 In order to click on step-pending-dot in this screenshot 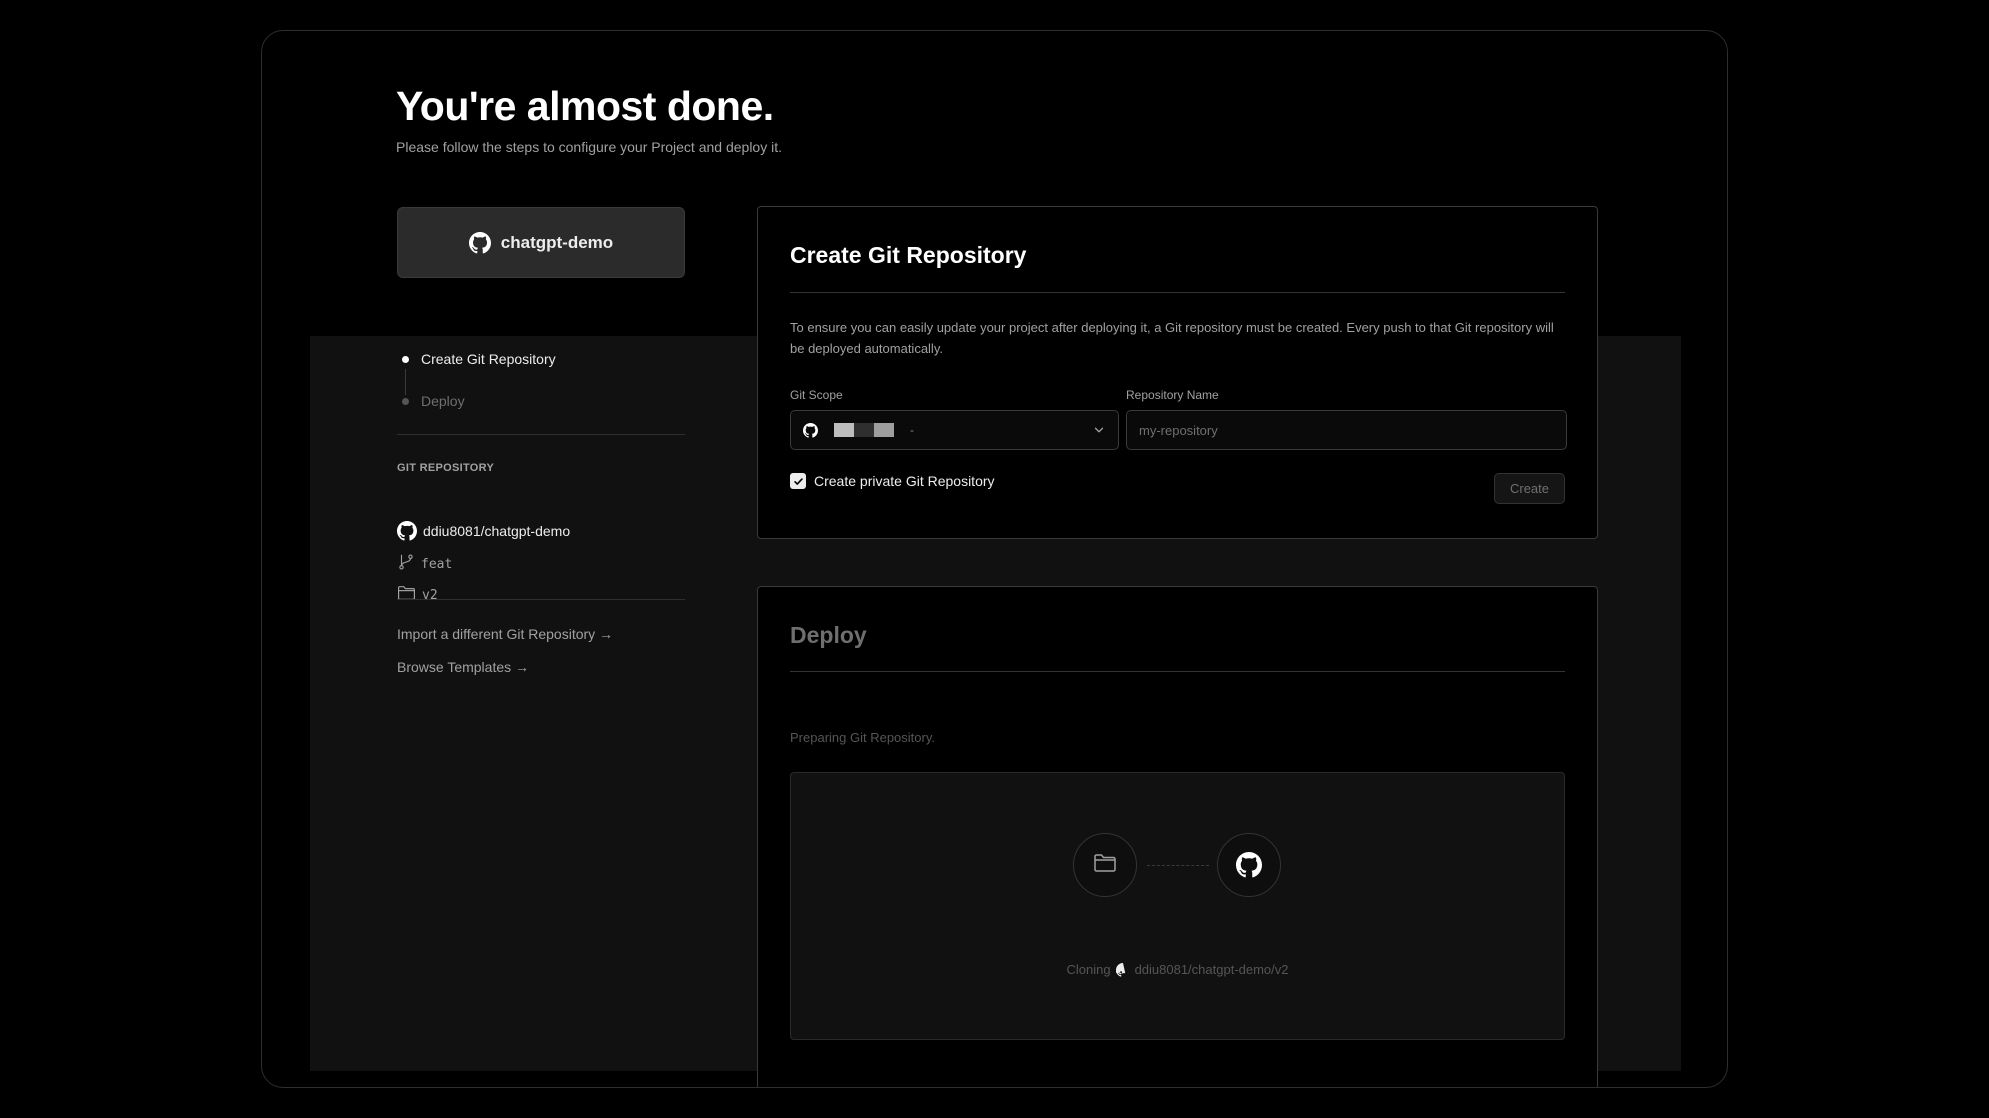, I will do `click(405, 401)`.